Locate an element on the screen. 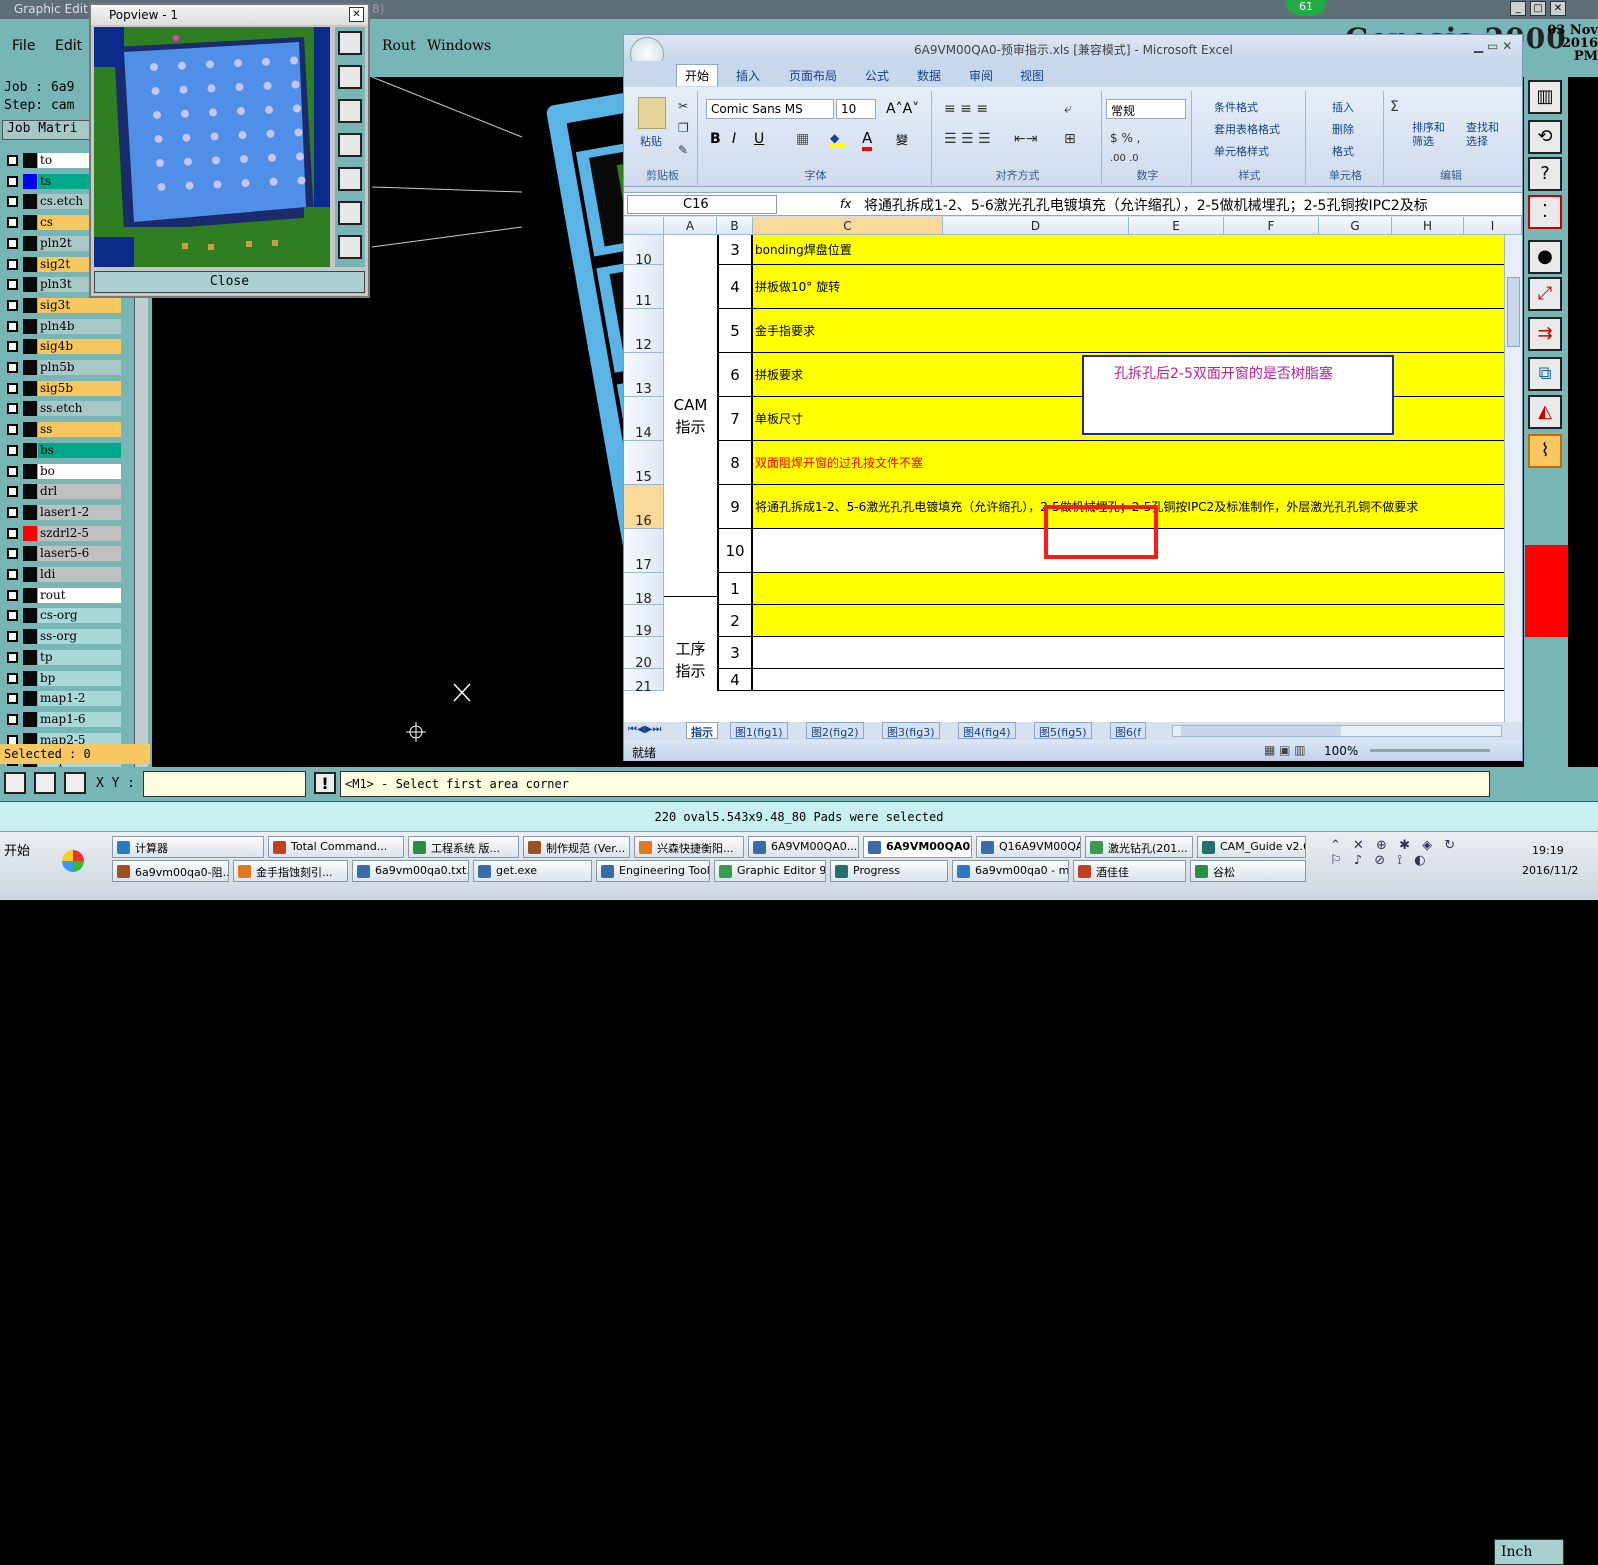 This screenshot has width=1598, height=1565. layout-icon: ▥ is located at coordinates (1545, 97).